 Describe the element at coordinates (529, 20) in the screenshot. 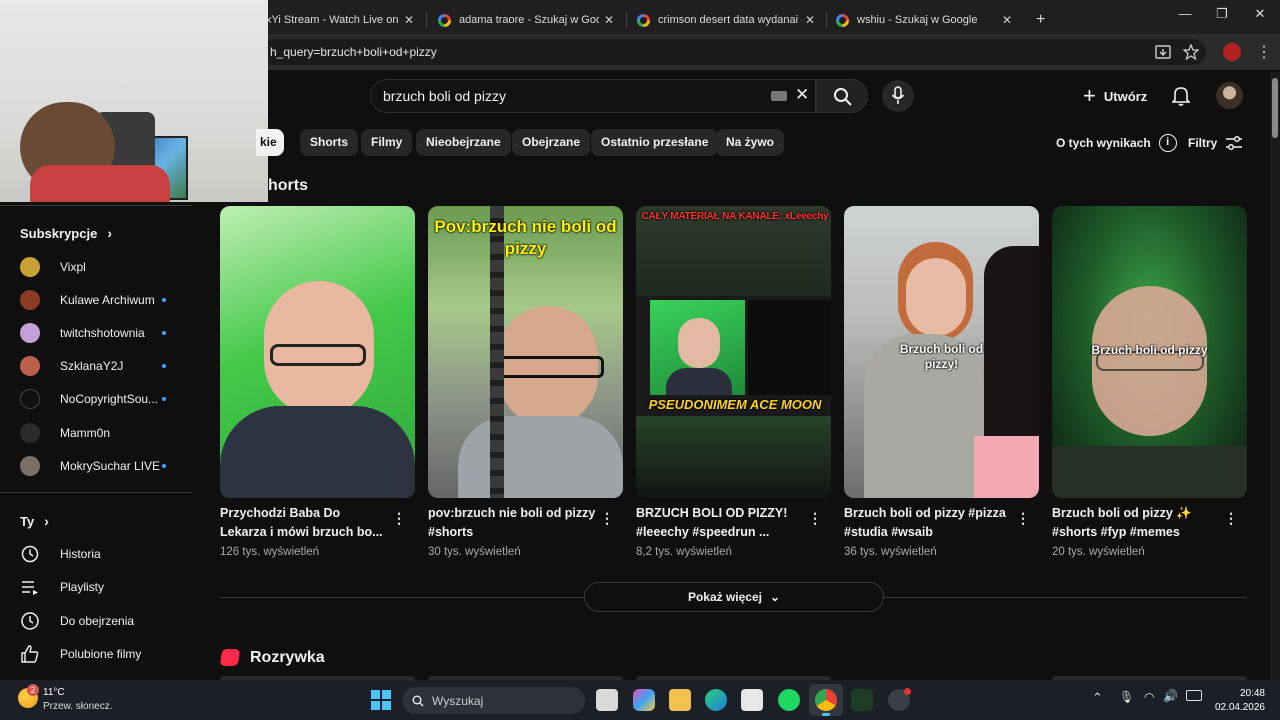

I see `tab-title: adama traore - Szukaj w Google` at that location.